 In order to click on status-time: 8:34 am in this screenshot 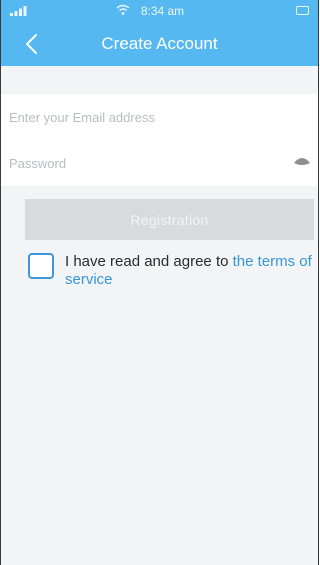, I will do `click(162, 11)`.